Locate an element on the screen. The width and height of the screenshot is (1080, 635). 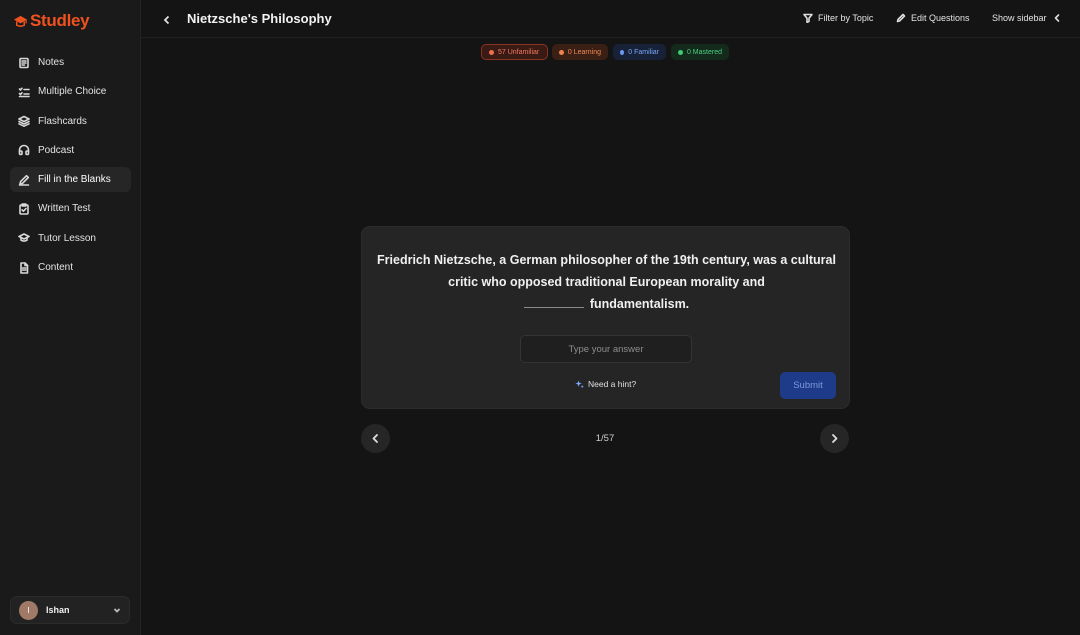
hint-button: Need a hint? is located at coordinates (605, 384).